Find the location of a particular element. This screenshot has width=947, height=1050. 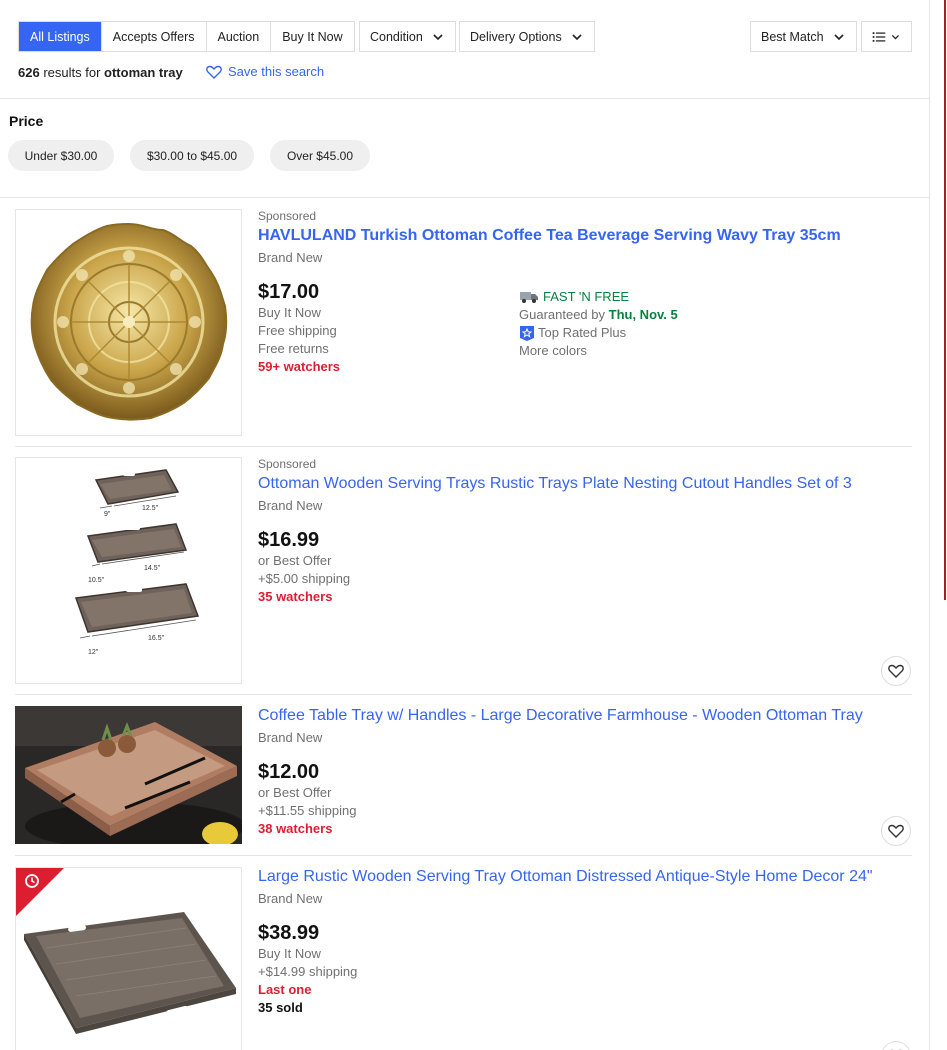

top-rated-badge-icon is located at coordinates (527, 333).